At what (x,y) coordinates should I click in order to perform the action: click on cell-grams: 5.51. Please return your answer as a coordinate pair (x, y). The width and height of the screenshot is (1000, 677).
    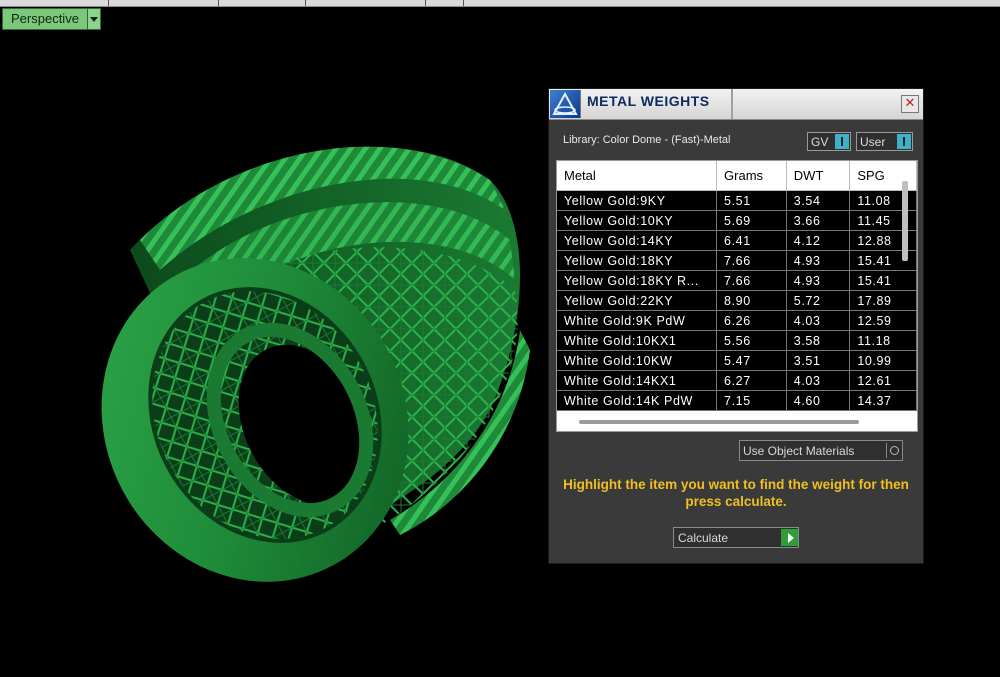
    Looking at the image, I should click on (751, 200).